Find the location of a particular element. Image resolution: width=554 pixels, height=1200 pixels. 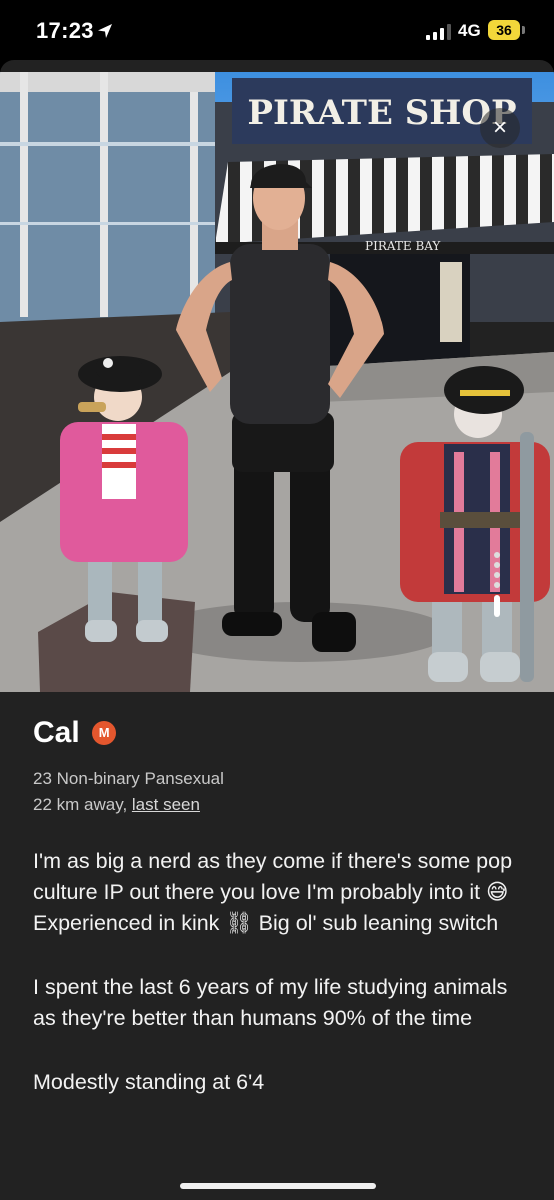

bio-paragraph: Modestly standing at 6'4 is located at coordinates (149, 1082).